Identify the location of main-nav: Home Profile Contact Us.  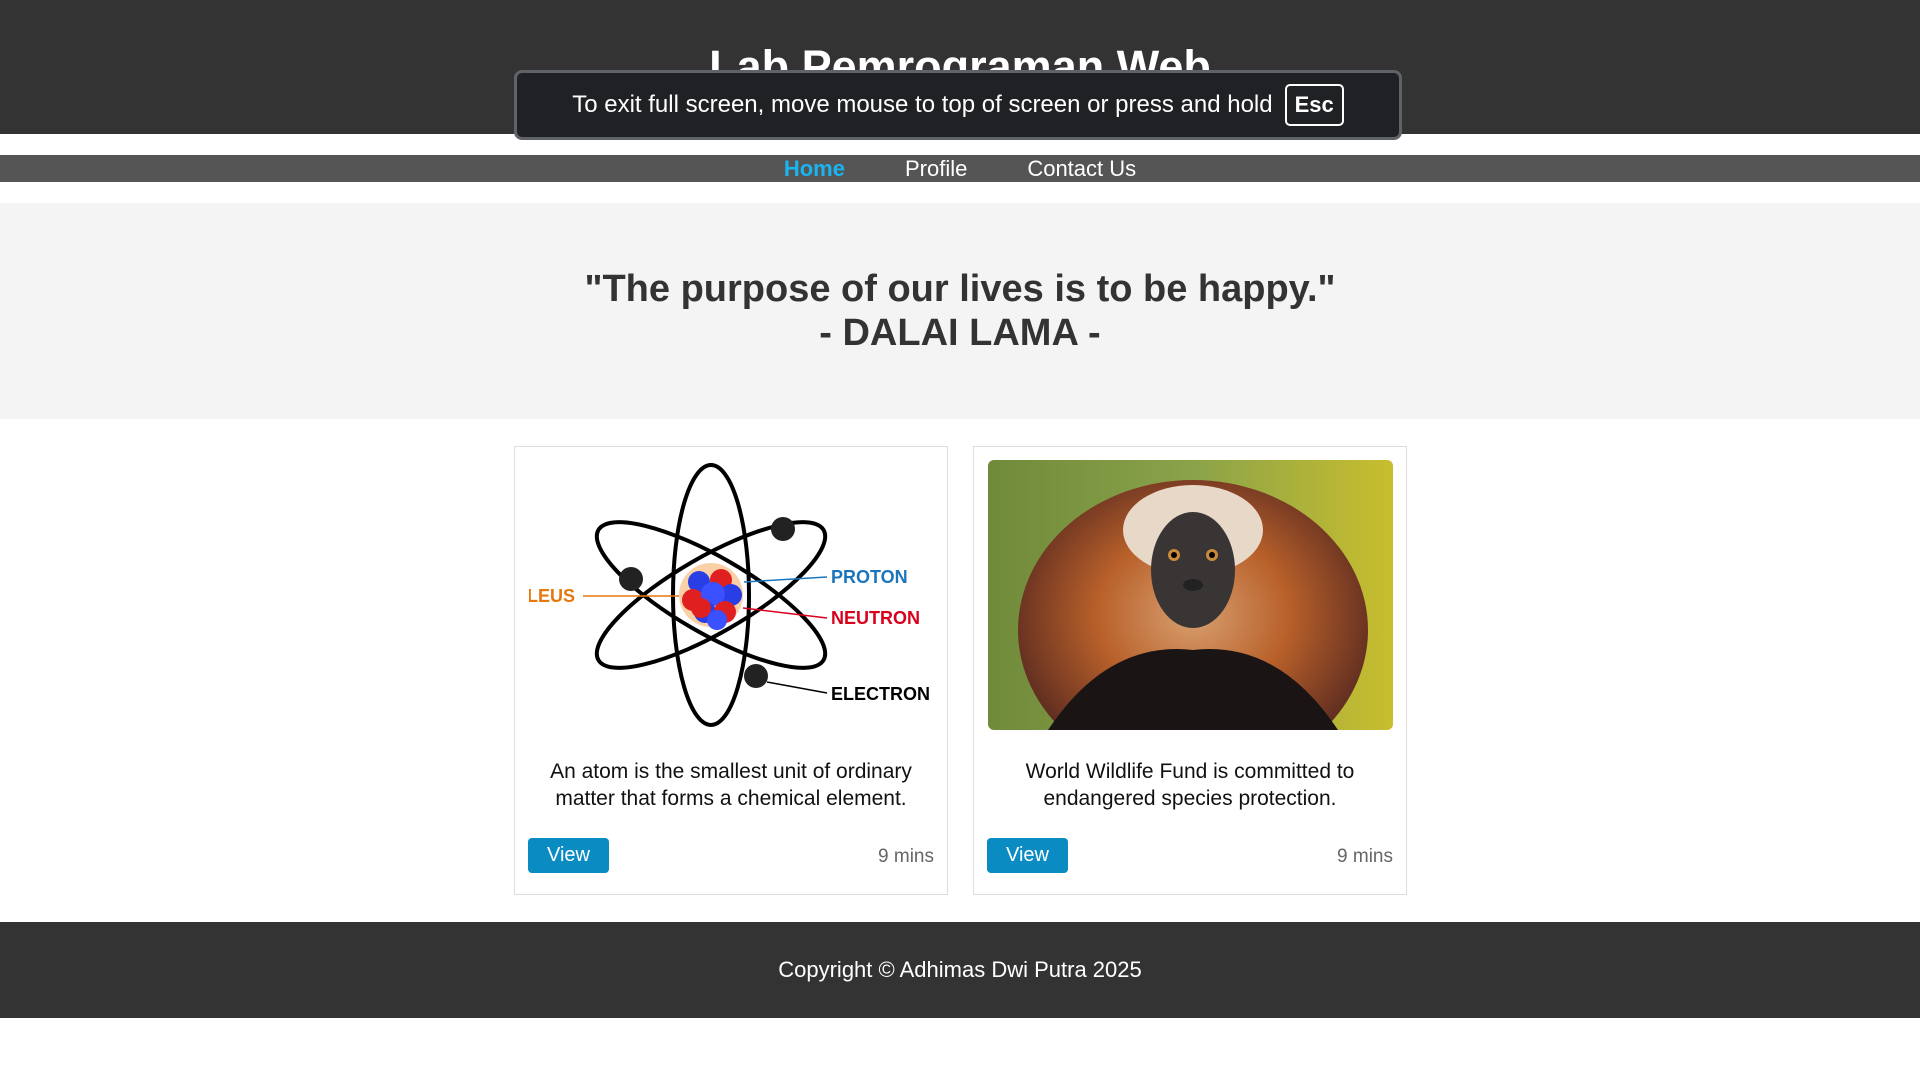
(960, 168).